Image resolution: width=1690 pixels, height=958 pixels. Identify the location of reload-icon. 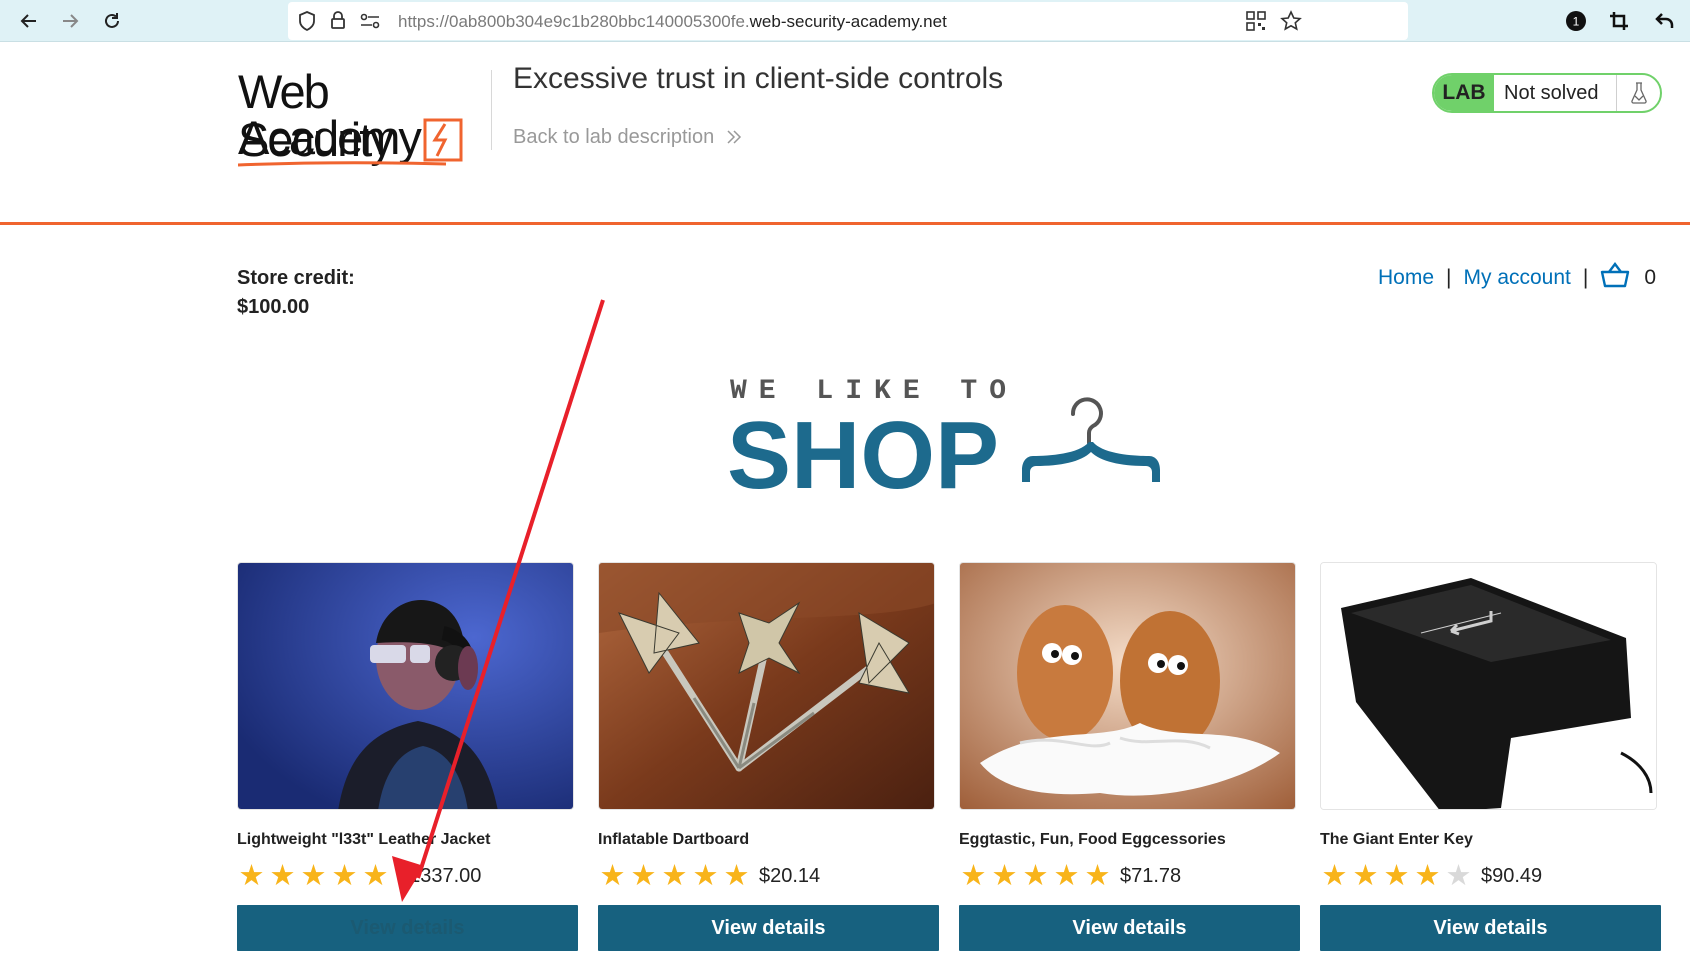
(112, 21).